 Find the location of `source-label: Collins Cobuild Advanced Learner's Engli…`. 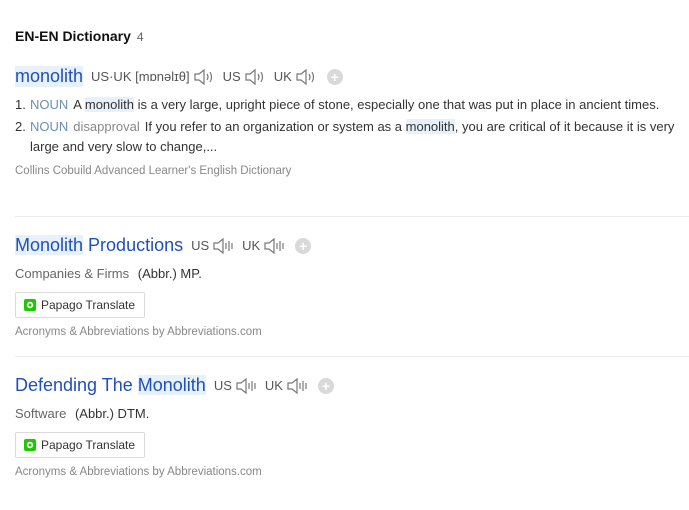

source-label: Collins Cobuild Advanced Learner's Engli… is located at coordinates (153, 171).